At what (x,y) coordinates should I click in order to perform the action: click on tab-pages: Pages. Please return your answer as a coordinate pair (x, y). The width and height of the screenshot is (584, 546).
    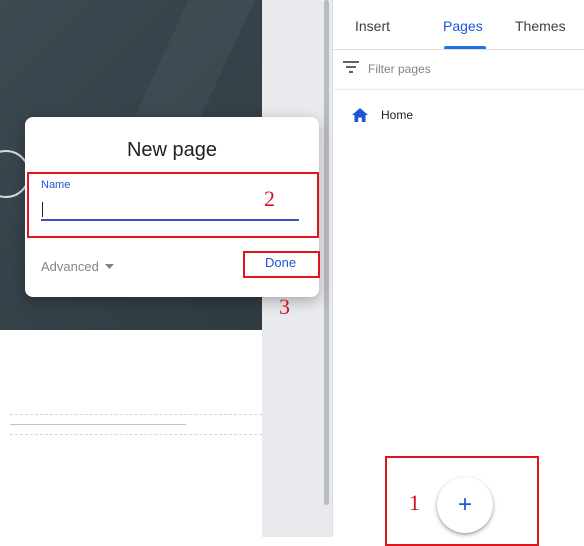
    Looking at the image, I should click on (463, 26).